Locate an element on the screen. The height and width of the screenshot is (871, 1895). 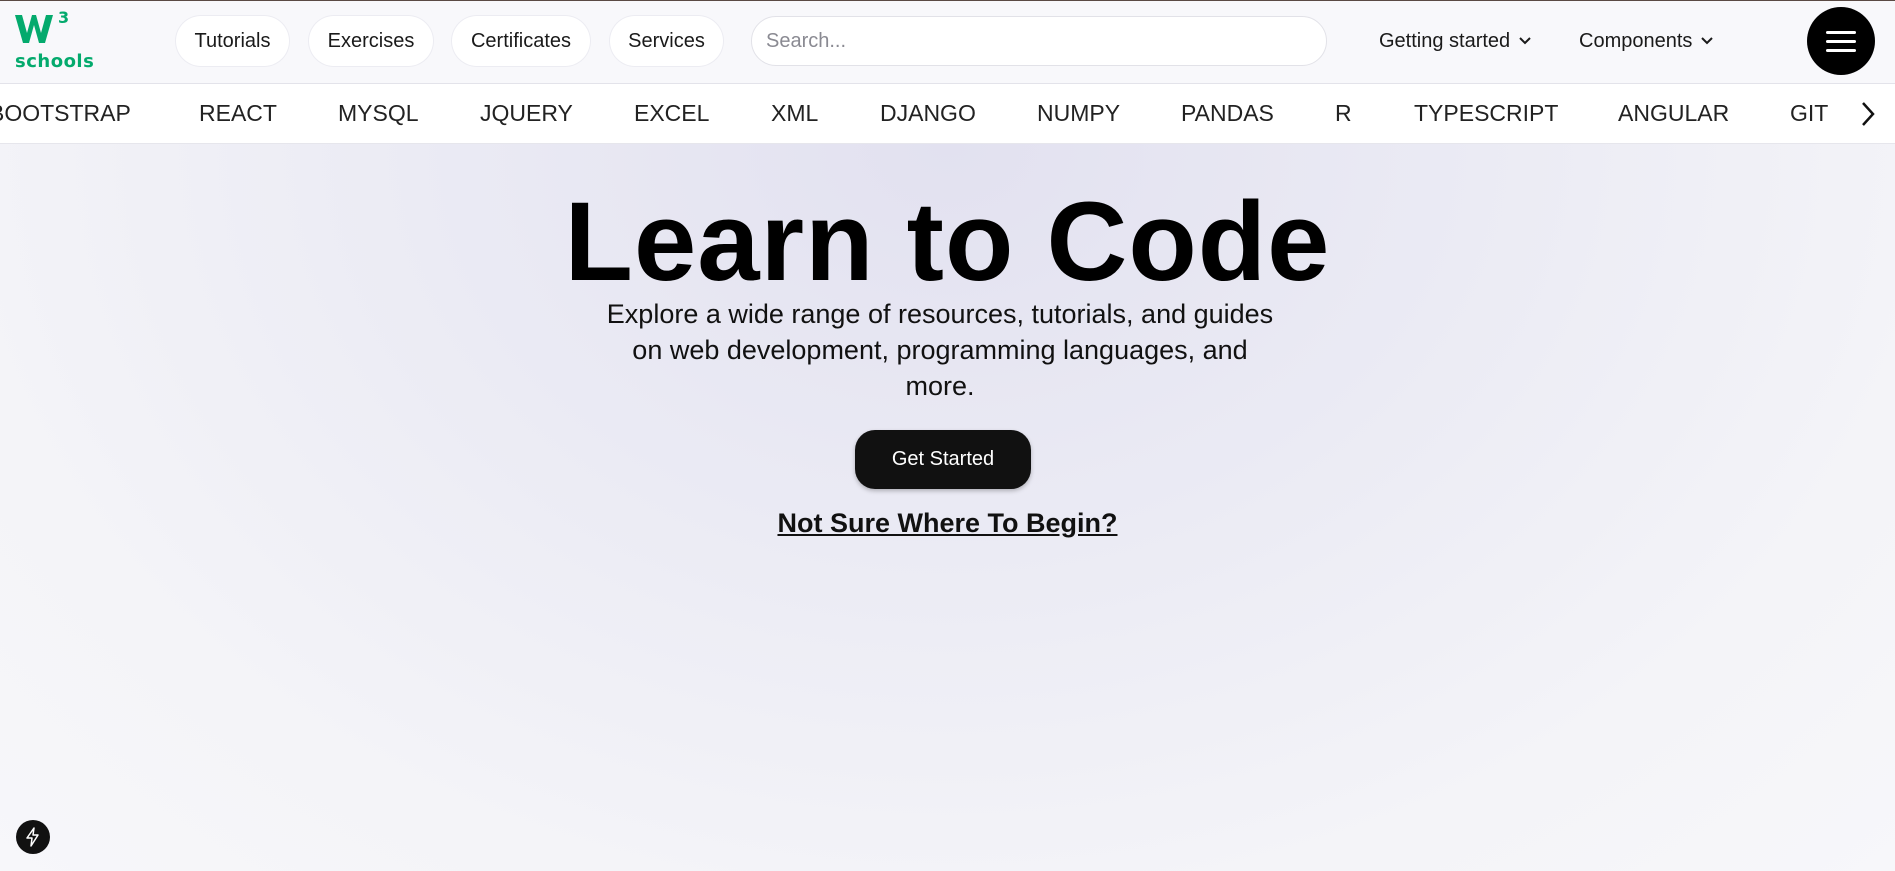
nav-pill-exercises: Exercises is located at coordinates (371, 41).